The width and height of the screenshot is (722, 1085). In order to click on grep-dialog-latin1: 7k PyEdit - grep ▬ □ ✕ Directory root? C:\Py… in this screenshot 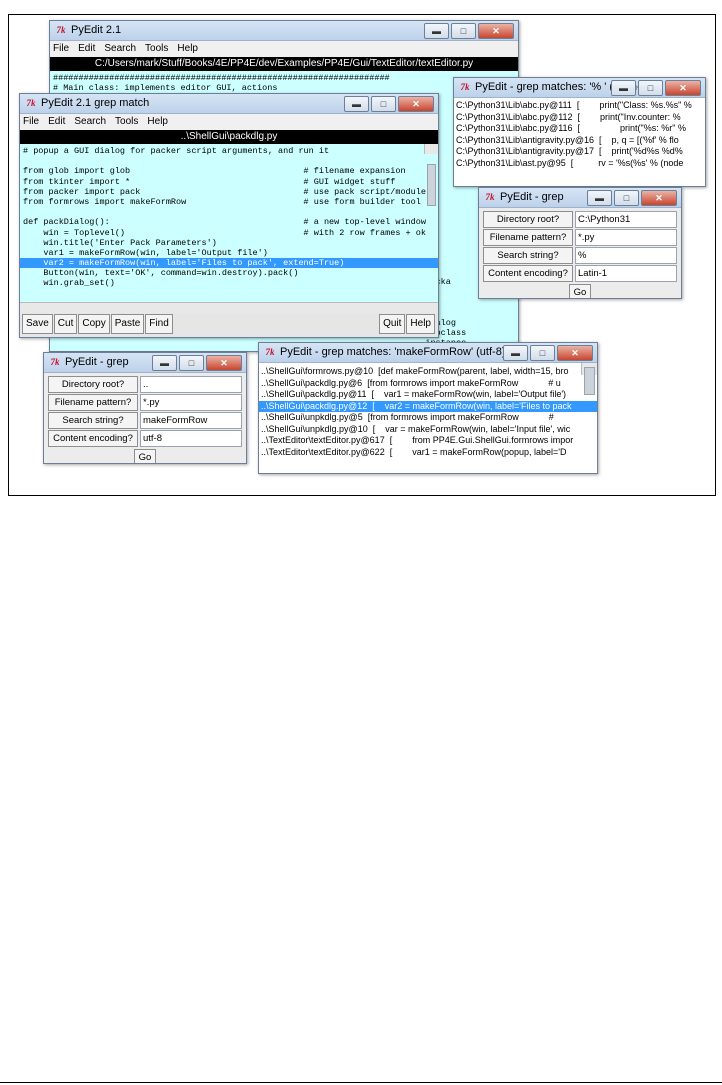, I will do `click(580, 243)`.